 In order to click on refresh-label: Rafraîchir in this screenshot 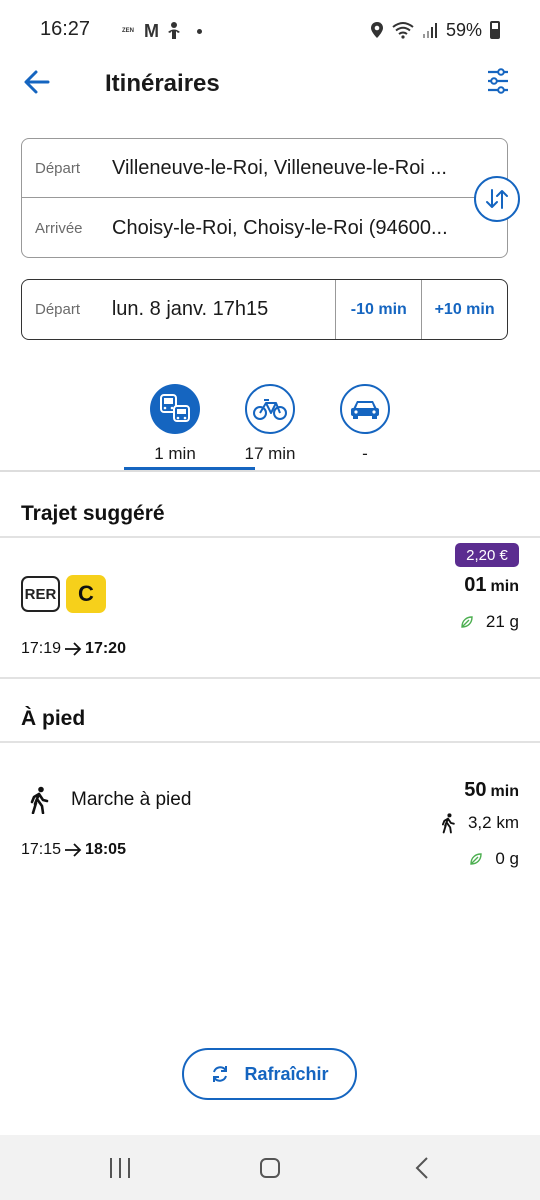, I will do `click(286, 1073)`.